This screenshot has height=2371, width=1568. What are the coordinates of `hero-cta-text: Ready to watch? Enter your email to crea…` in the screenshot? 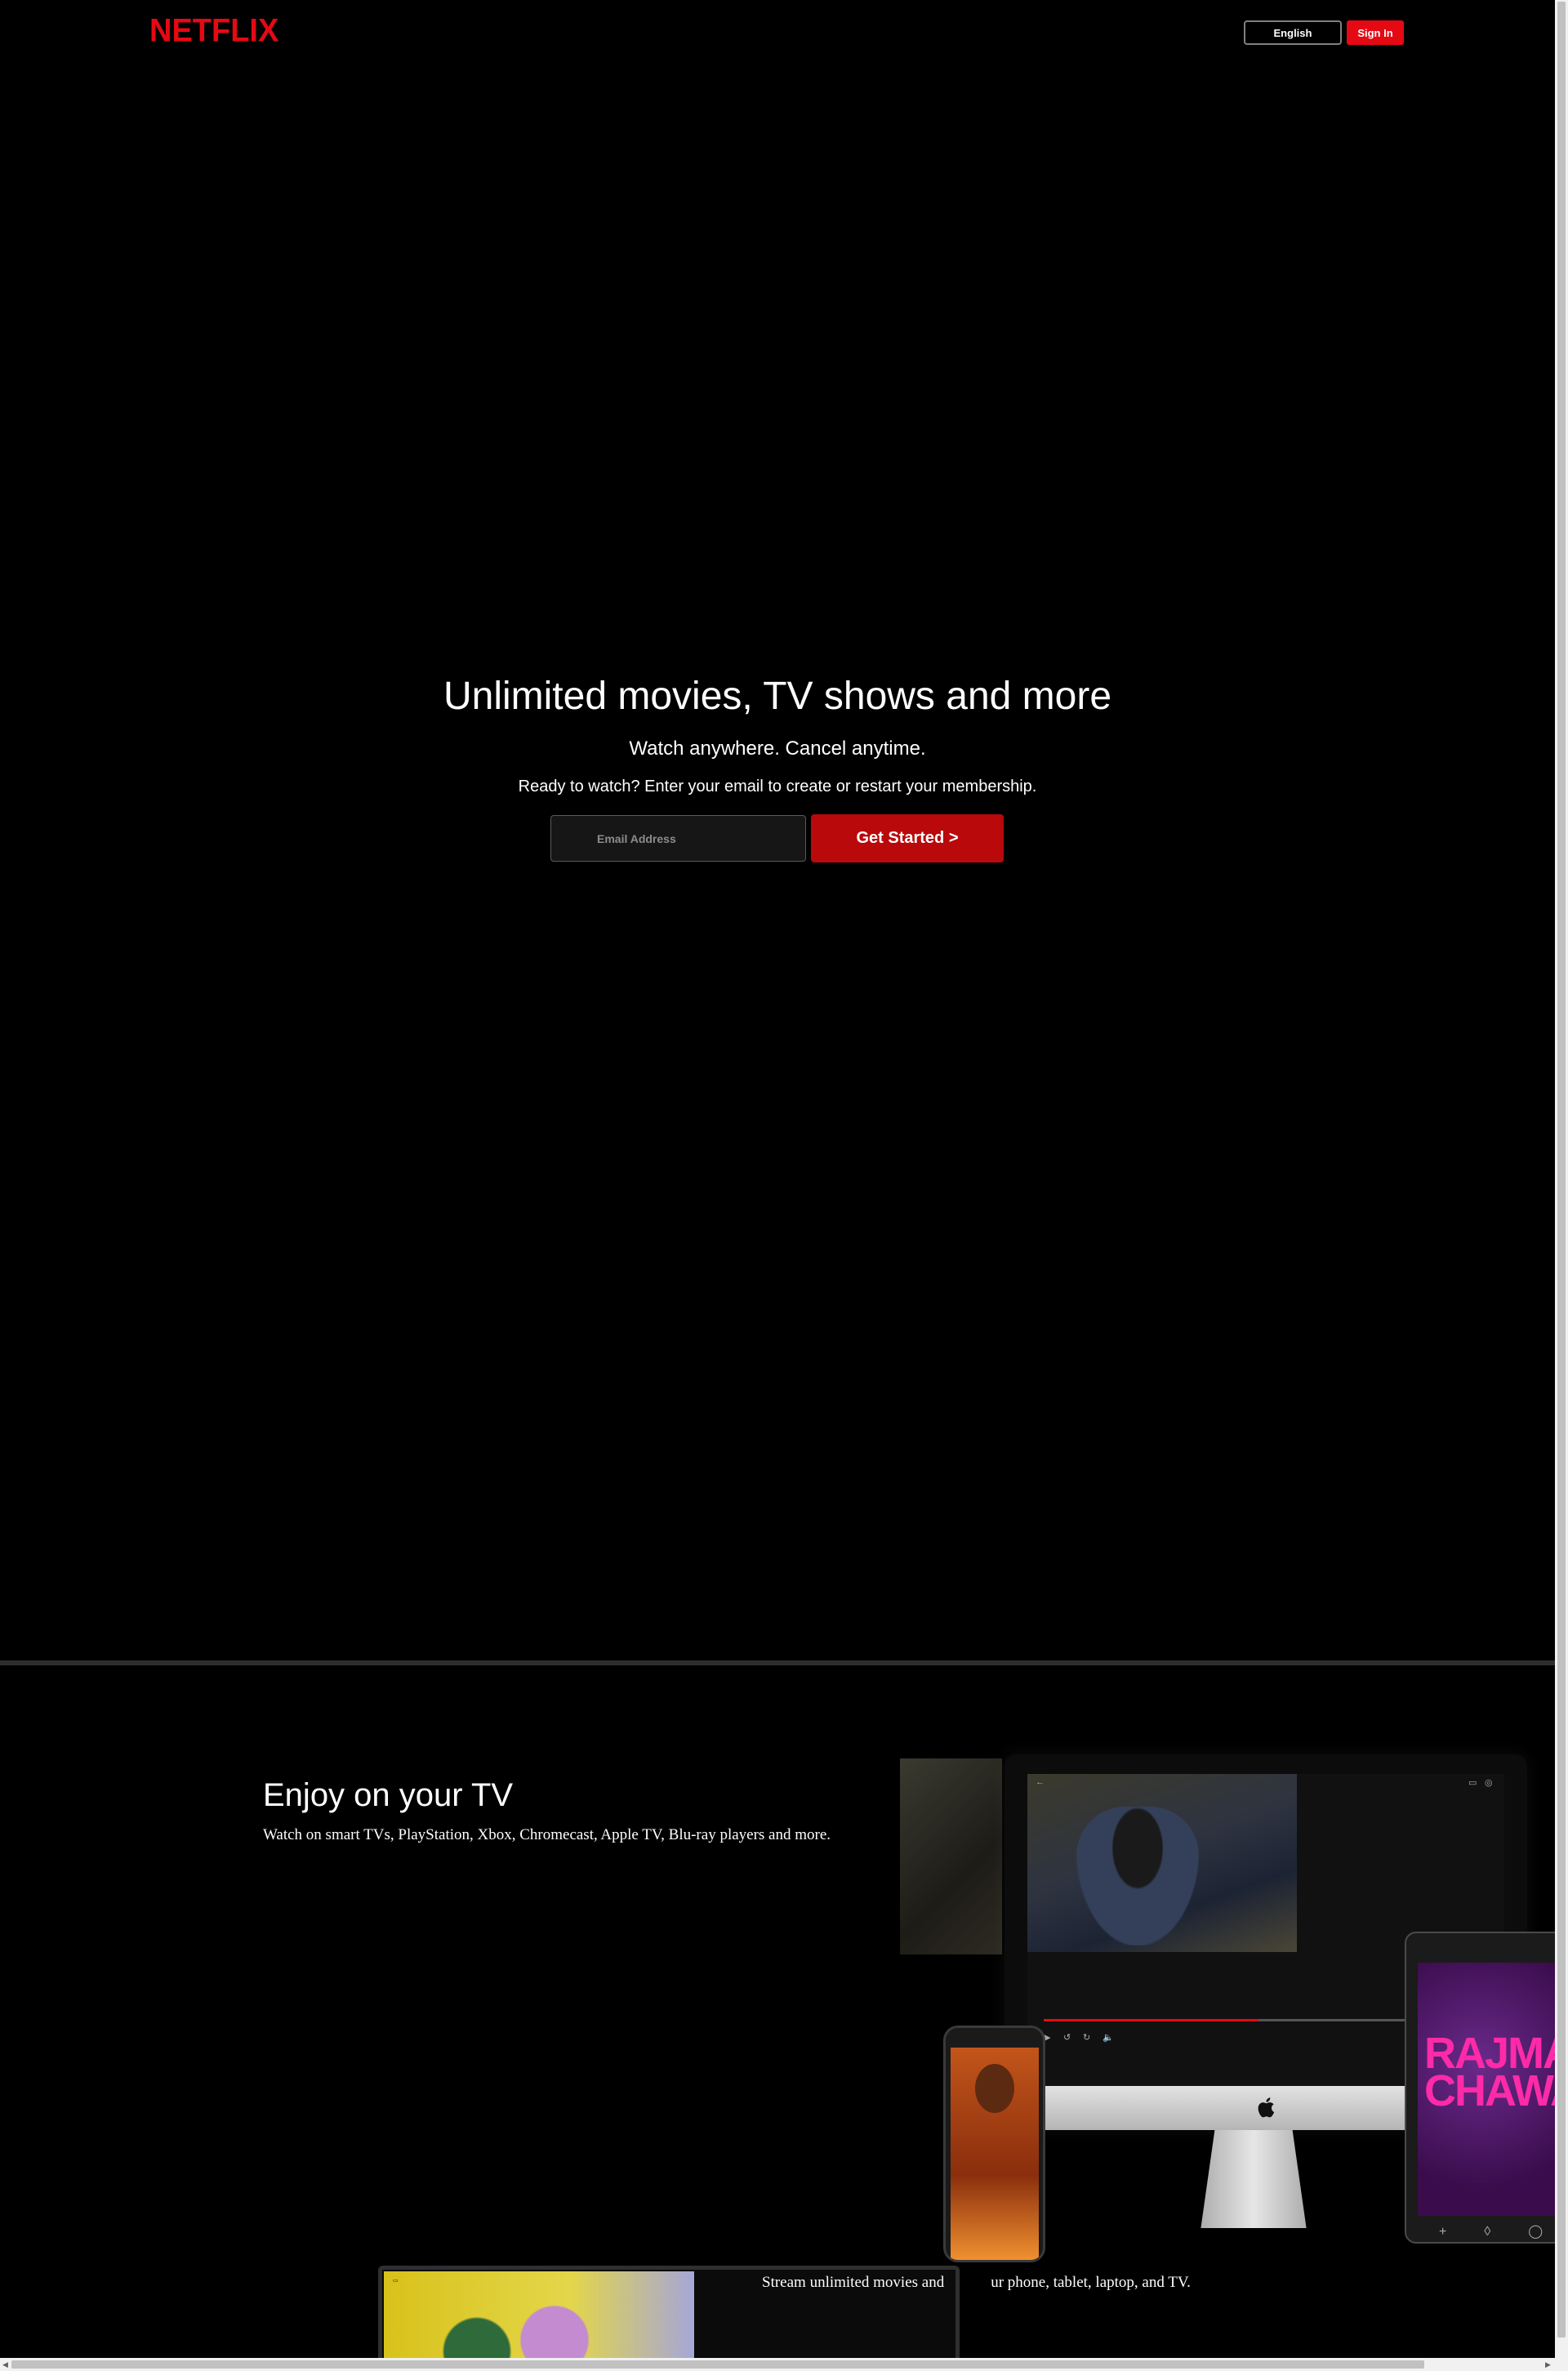 It's located at (777, 787).